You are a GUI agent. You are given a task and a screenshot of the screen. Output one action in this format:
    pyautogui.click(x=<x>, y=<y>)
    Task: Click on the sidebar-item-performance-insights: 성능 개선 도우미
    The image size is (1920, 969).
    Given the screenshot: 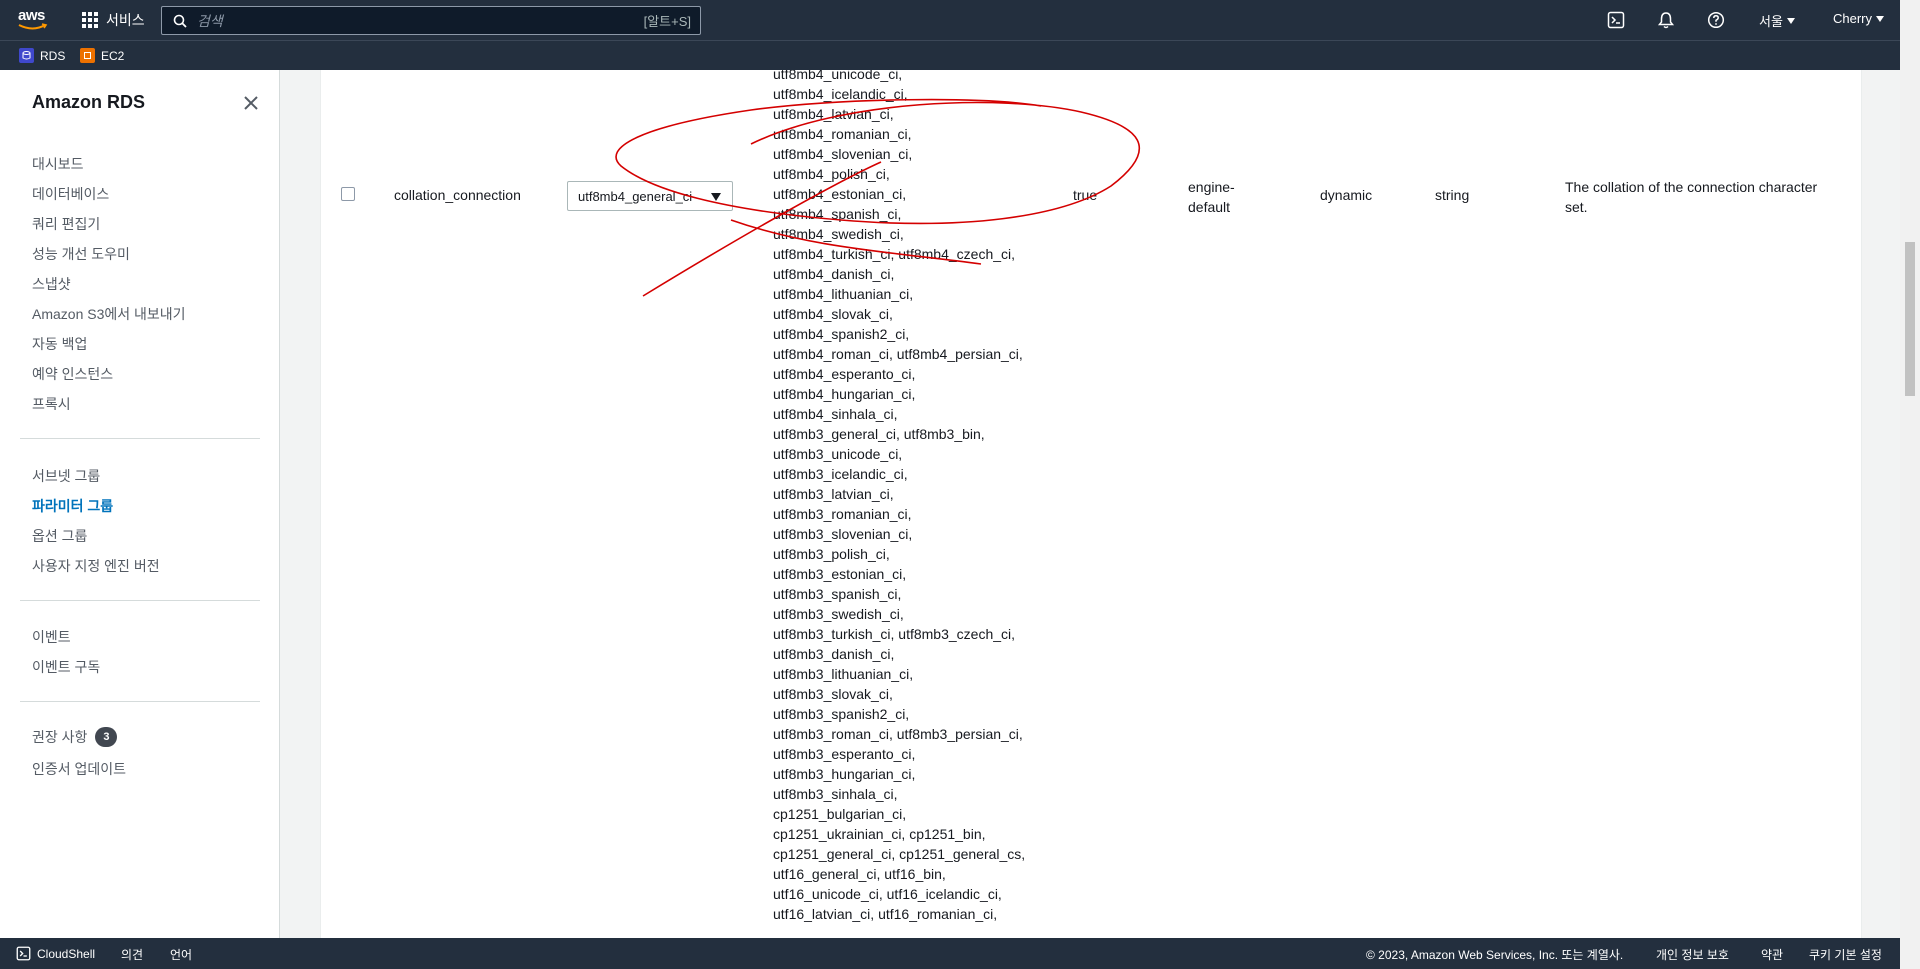 What is the action you would take?
    pyautogui.click(x=81, y=254)
    